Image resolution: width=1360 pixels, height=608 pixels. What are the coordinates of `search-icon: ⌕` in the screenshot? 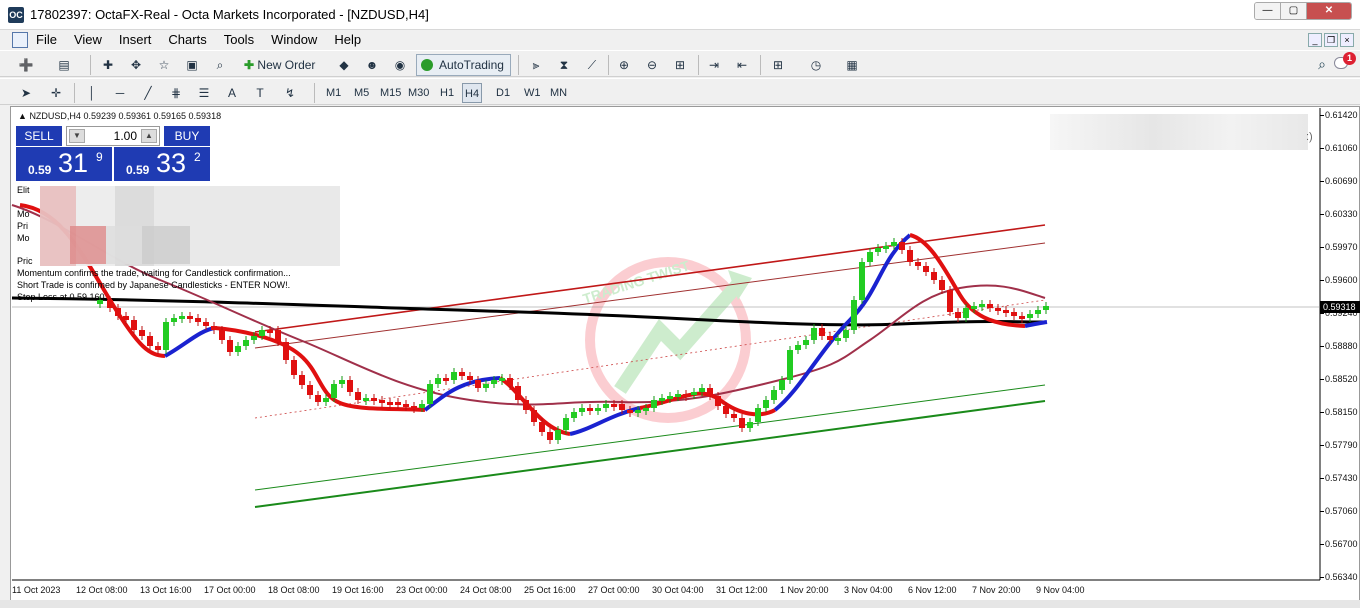 It's located at (1322, 64).